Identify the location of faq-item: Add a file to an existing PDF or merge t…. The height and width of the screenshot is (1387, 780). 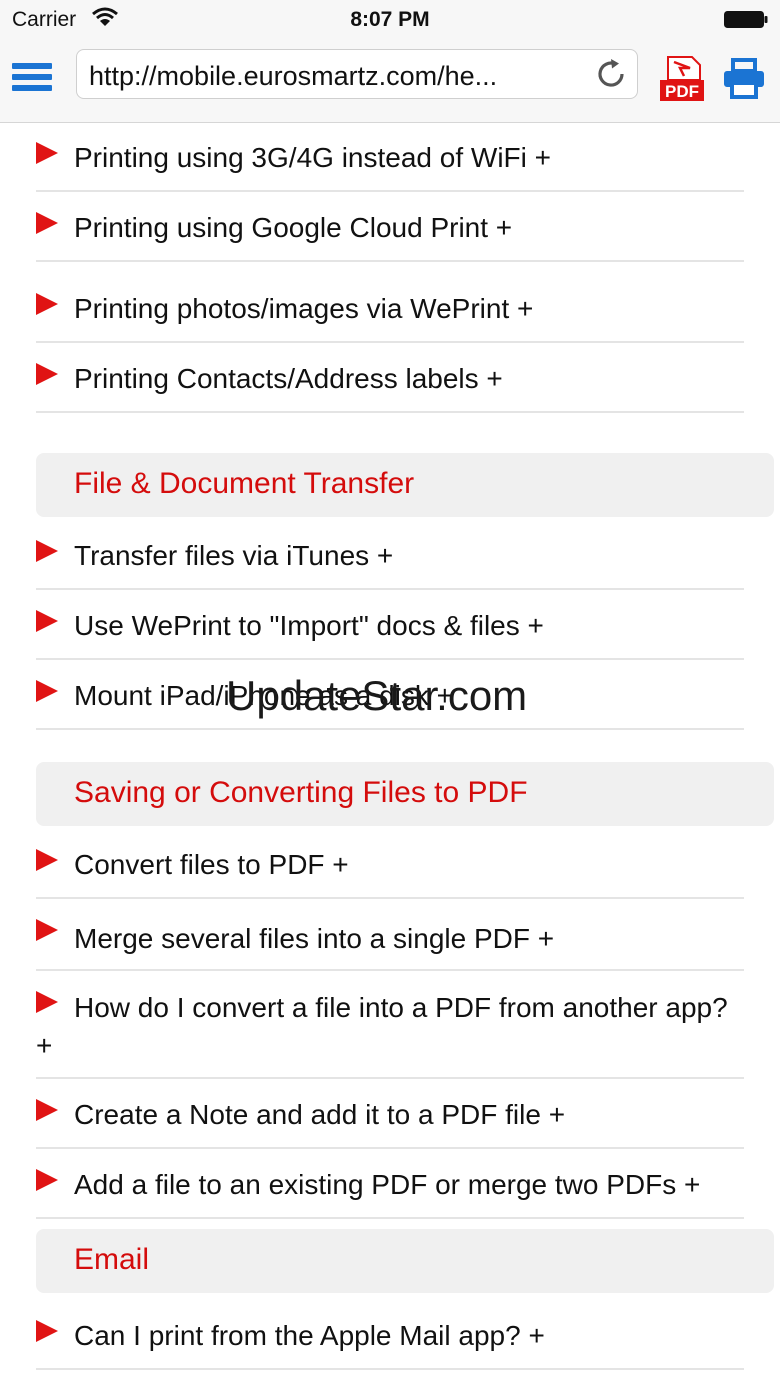
(390, 1184).